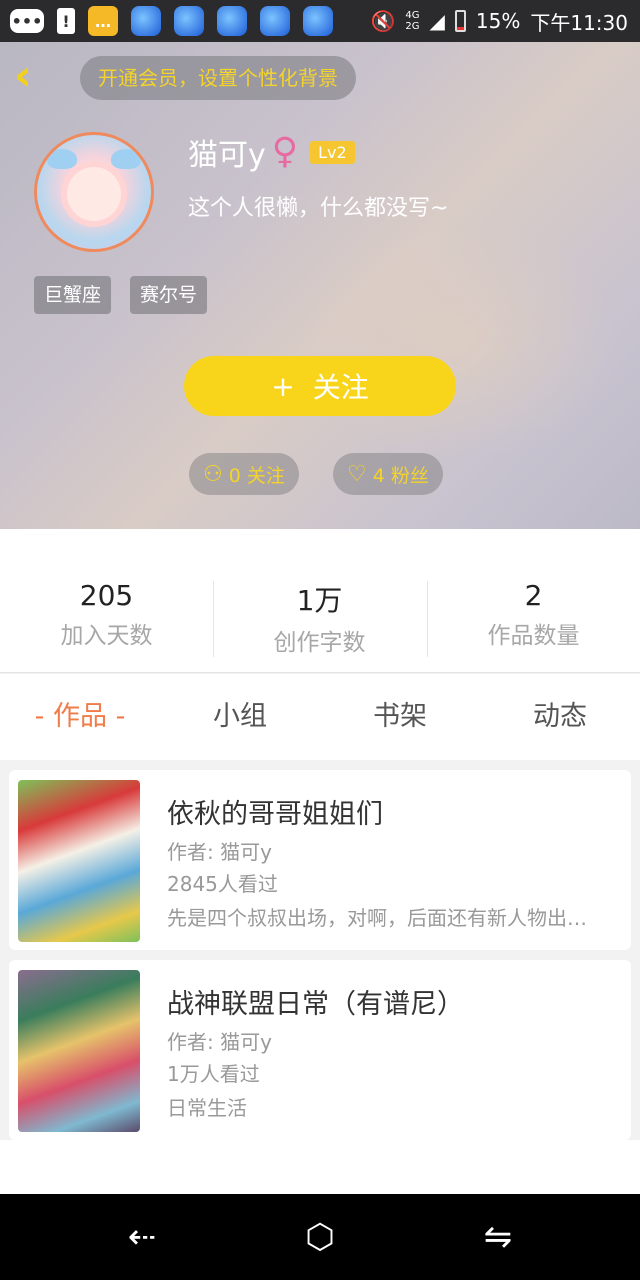 The width and height of the screenshot is (640, 1280). What do you see at coordinates (533, 595) in the screenshot?
I see `stat-value: 2` at bounding box center [533, 595].